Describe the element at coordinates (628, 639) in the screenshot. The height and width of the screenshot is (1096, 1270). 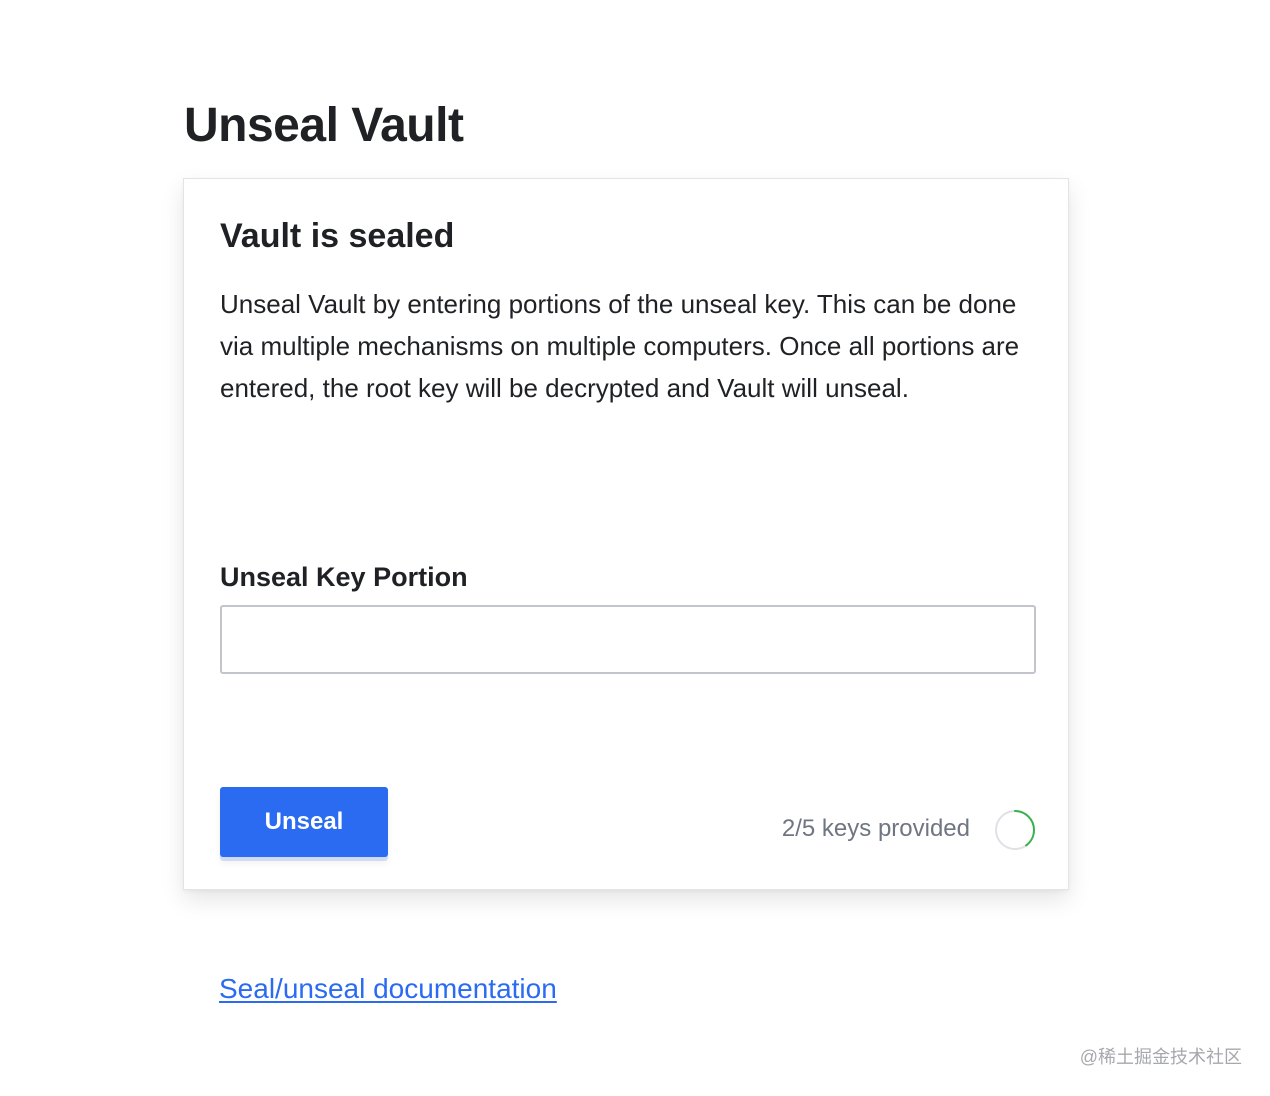
I see `unseal-key-input` at that location.